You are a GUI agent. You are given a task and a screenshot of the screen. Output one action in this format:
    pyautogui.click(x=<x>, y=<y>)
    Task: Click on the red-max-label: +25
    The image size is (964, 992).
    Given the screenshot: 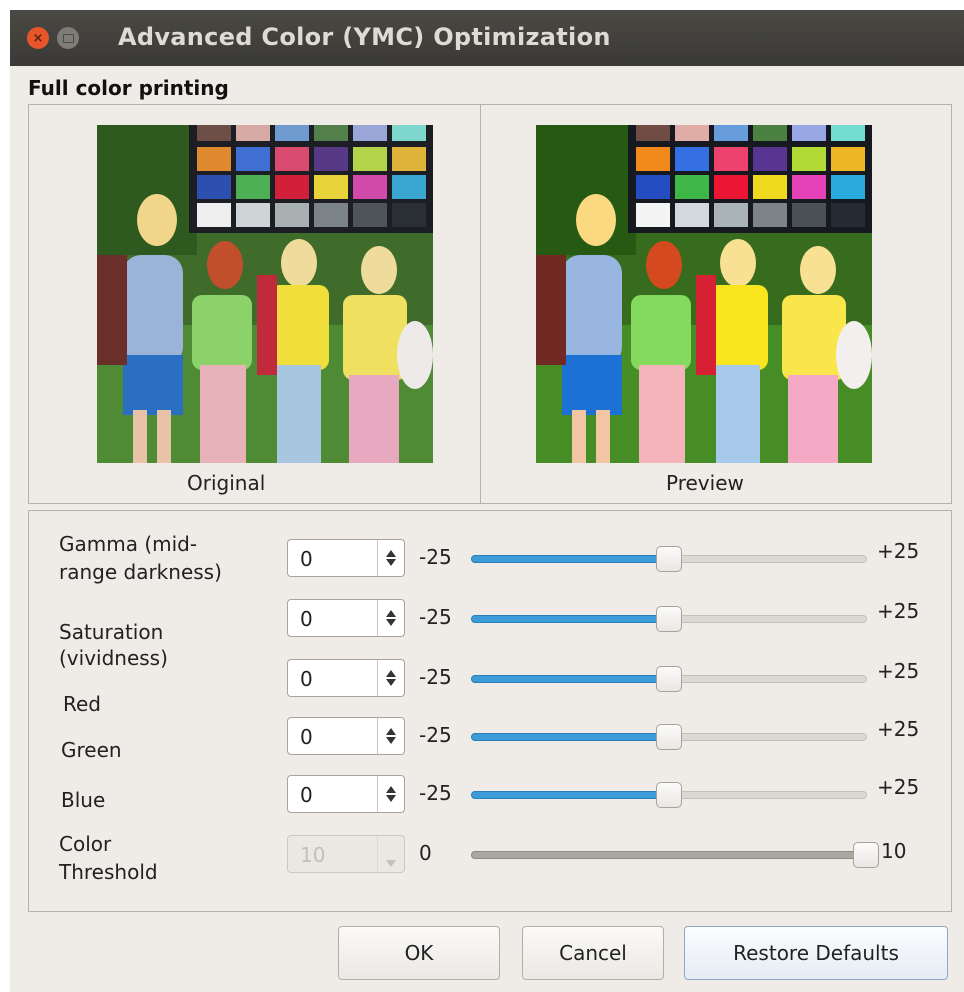 What is the action you would take?
    pyautogui.click(x=898, y=671)
    